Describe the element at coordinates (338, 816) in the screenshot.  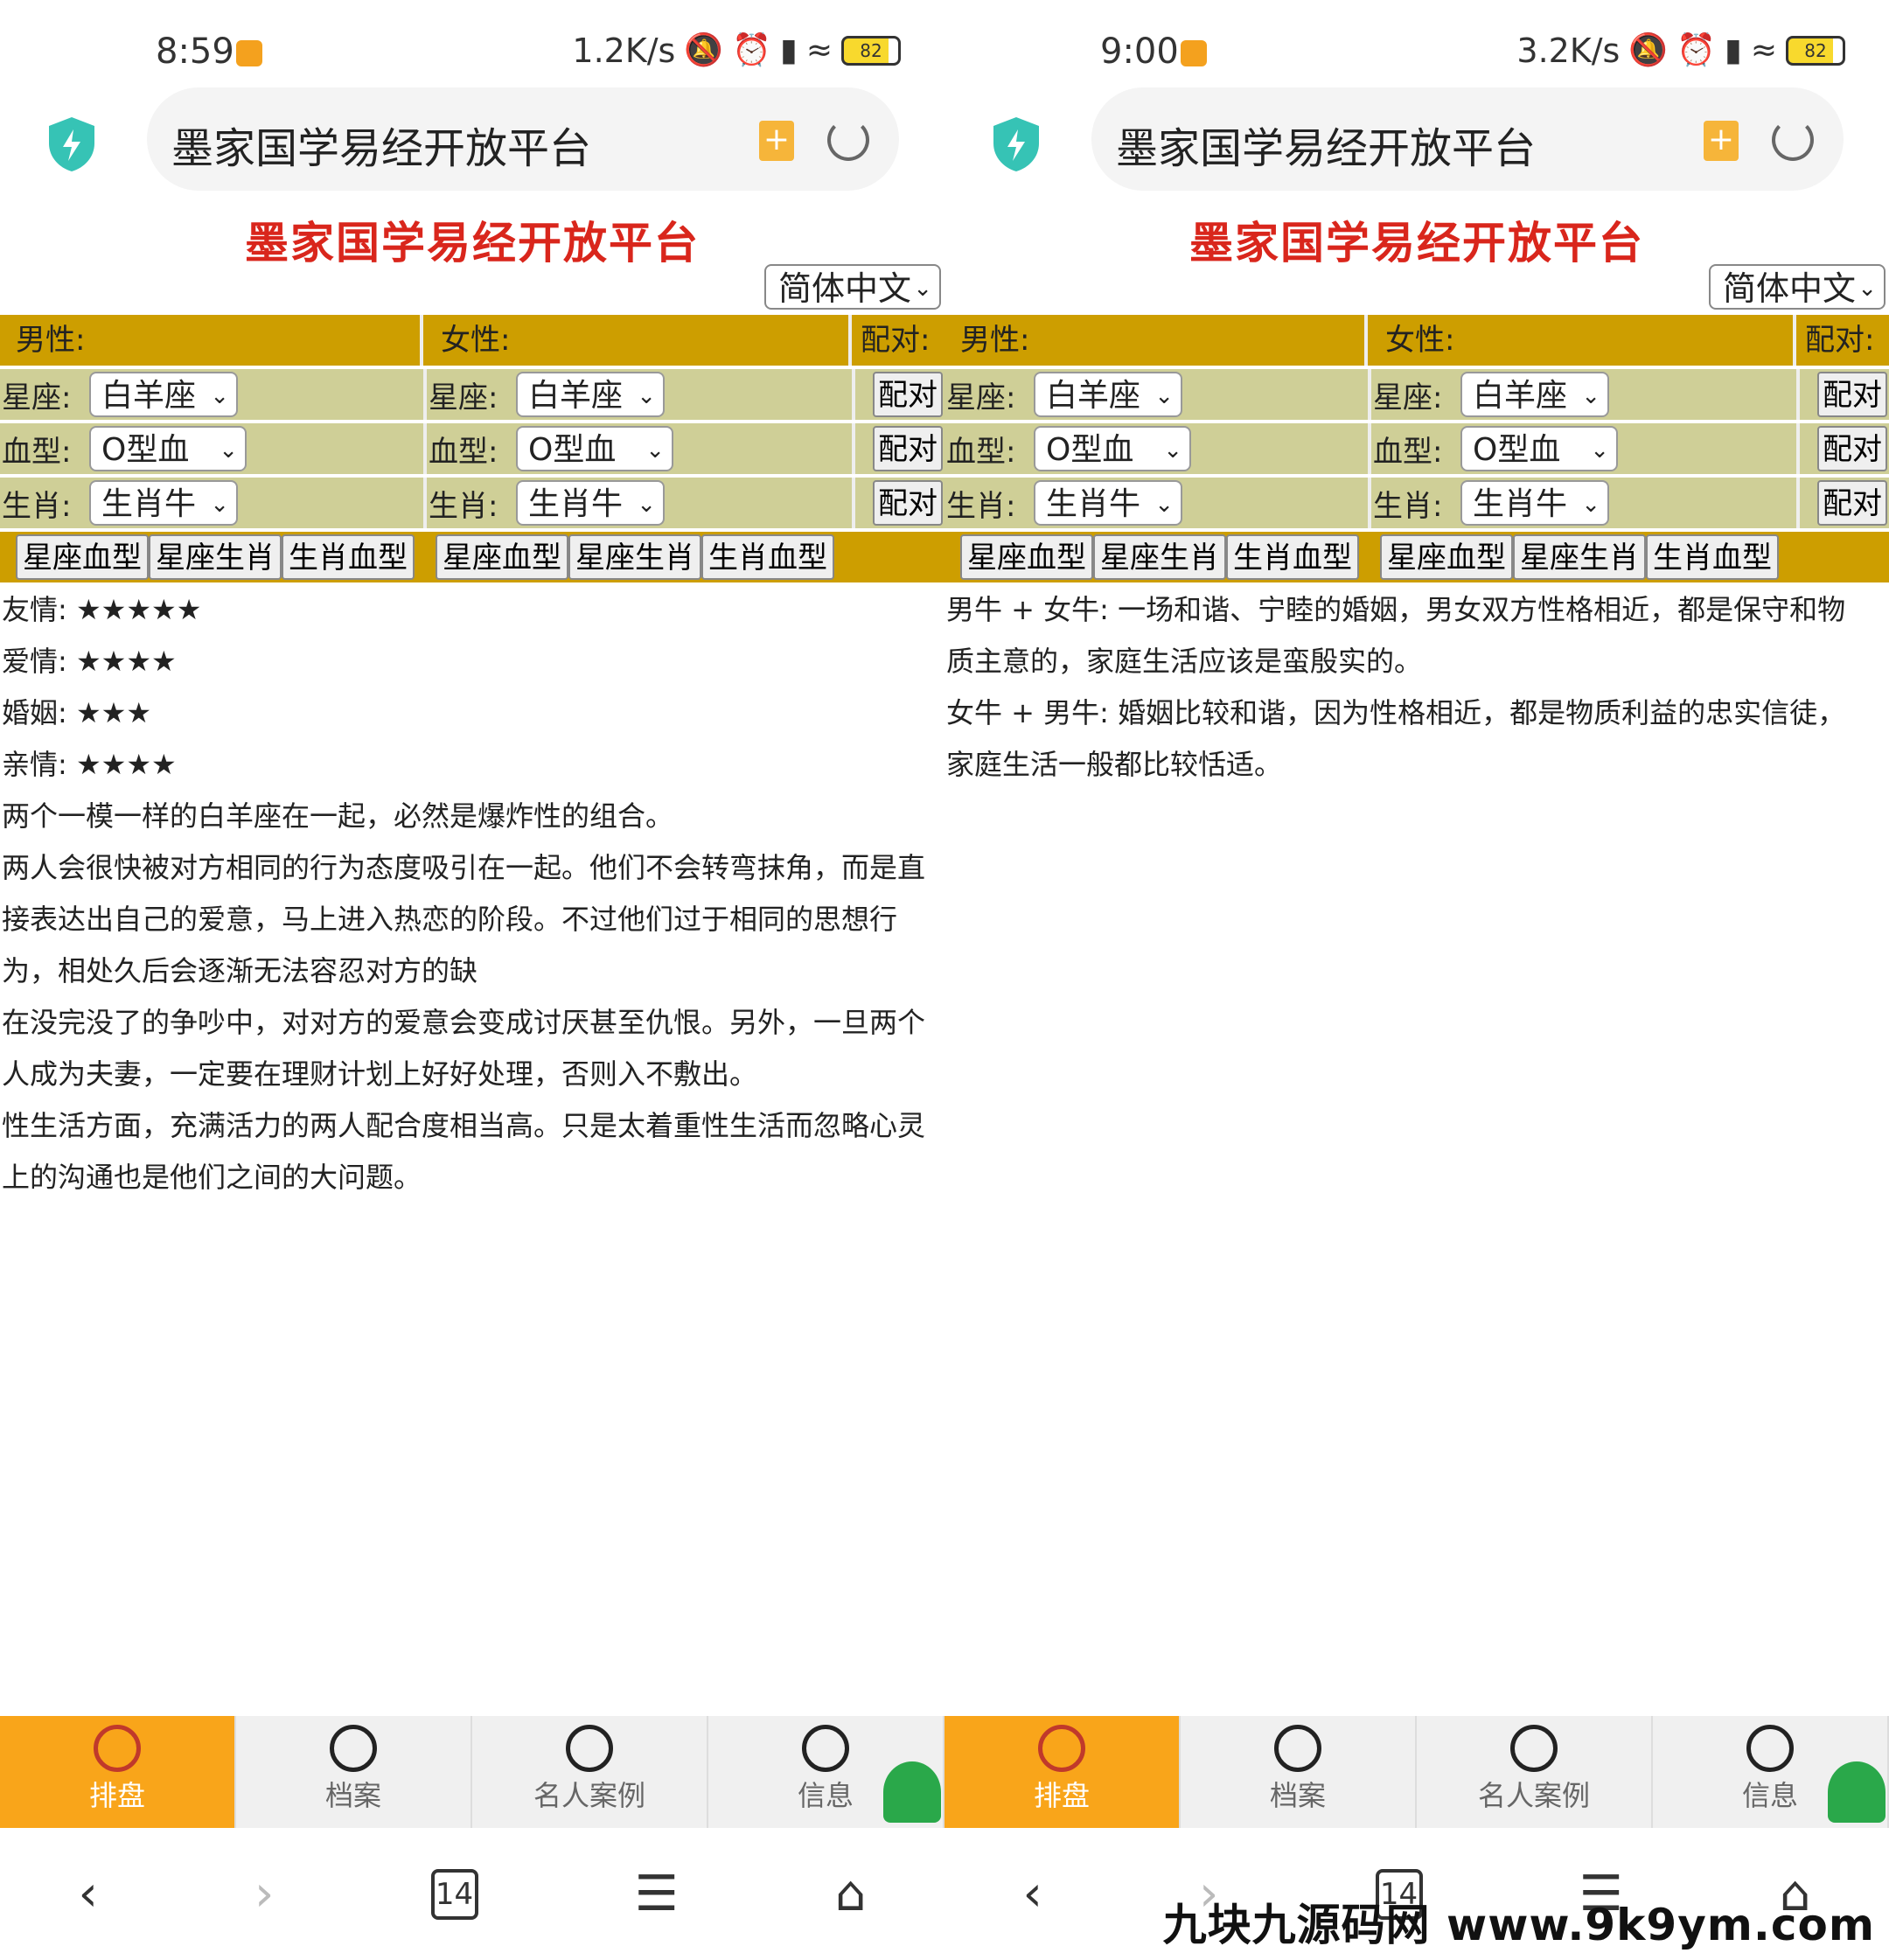
I see `result-line: 两个一模一样的白羊座在一起，必然是爆炸性的组合。` at that location.